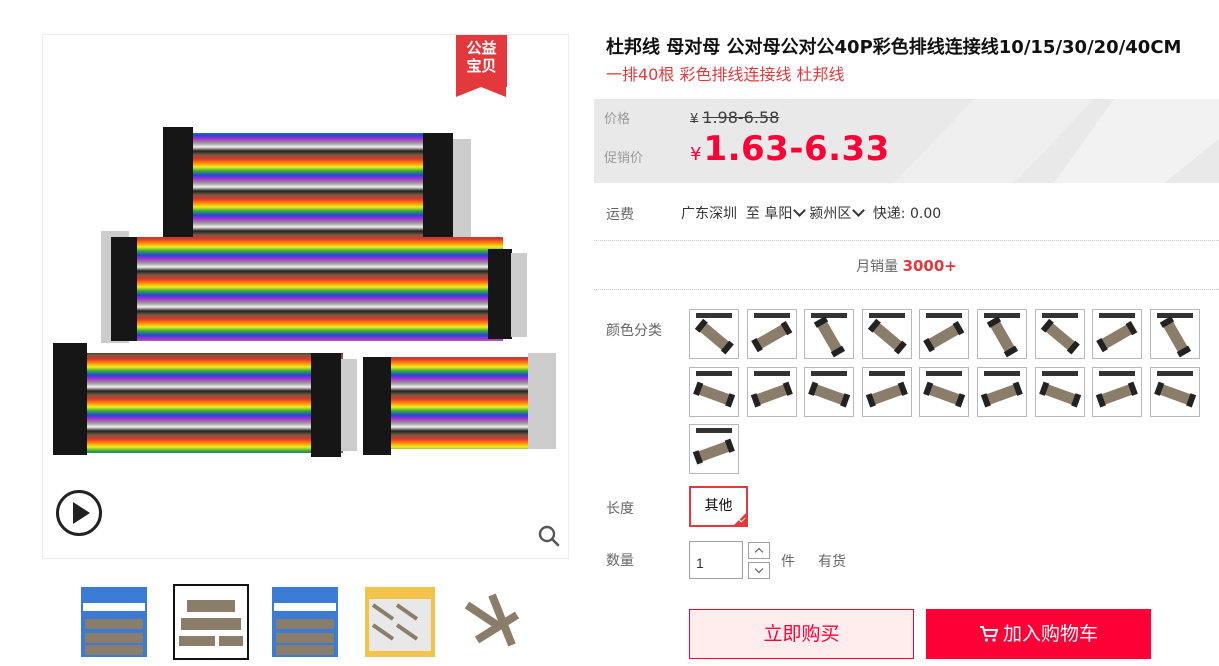 This screenshot has width=1219, height=666. What do you see at coordinates (620, 215) in the screenshot?
I see `shipping-label: 运费` at bounding box center [620, 215].